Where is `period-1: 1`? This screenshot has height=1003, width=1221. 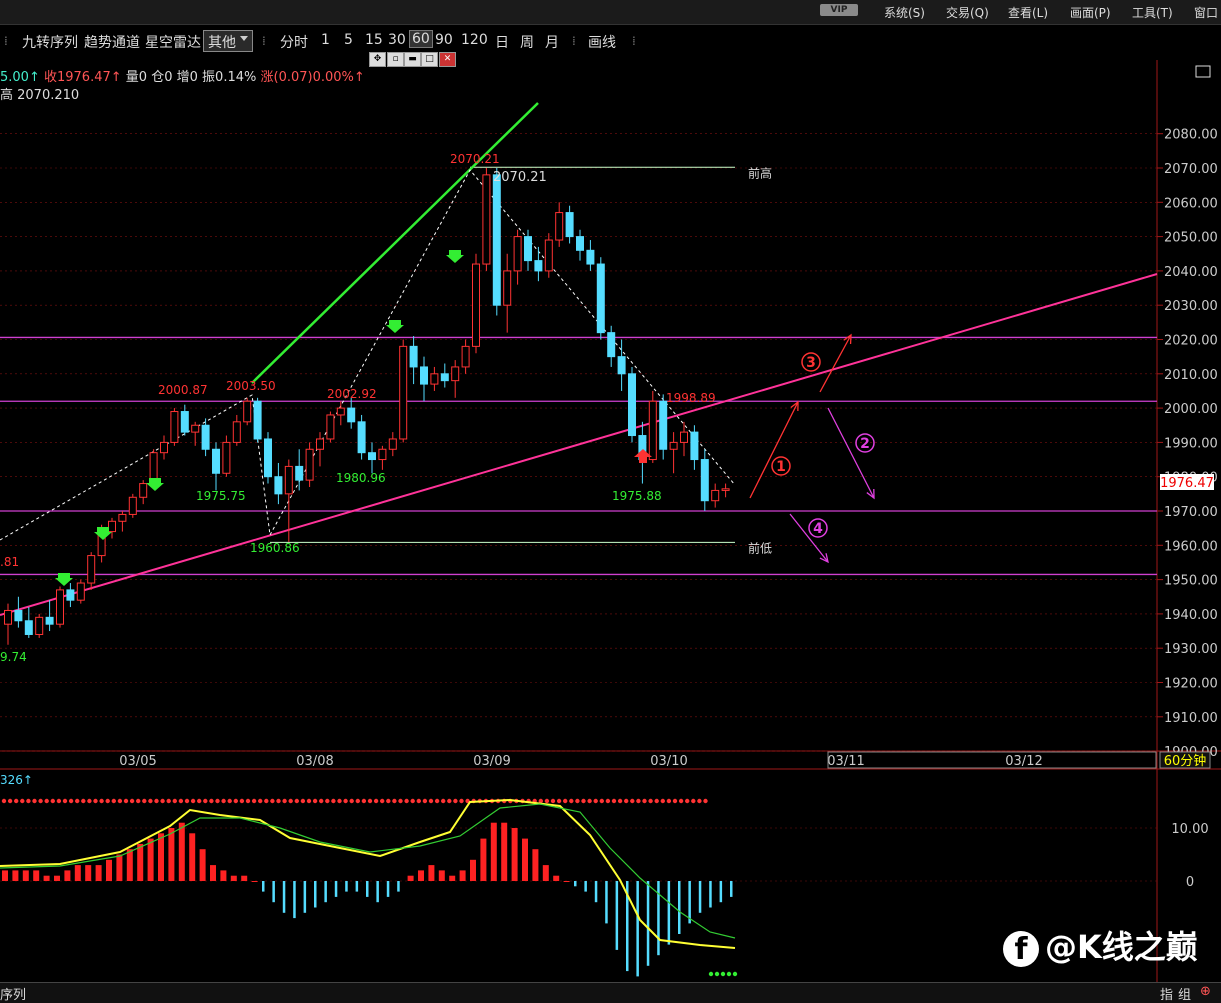 period-1: 1 is located at coordinates (325, 40).